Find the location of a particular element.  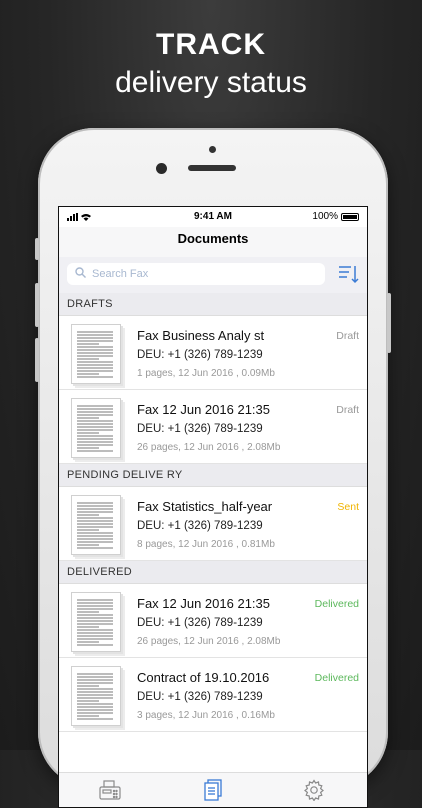

document-title: Fax Statistics_half-year is located at coordinates (205, 506).